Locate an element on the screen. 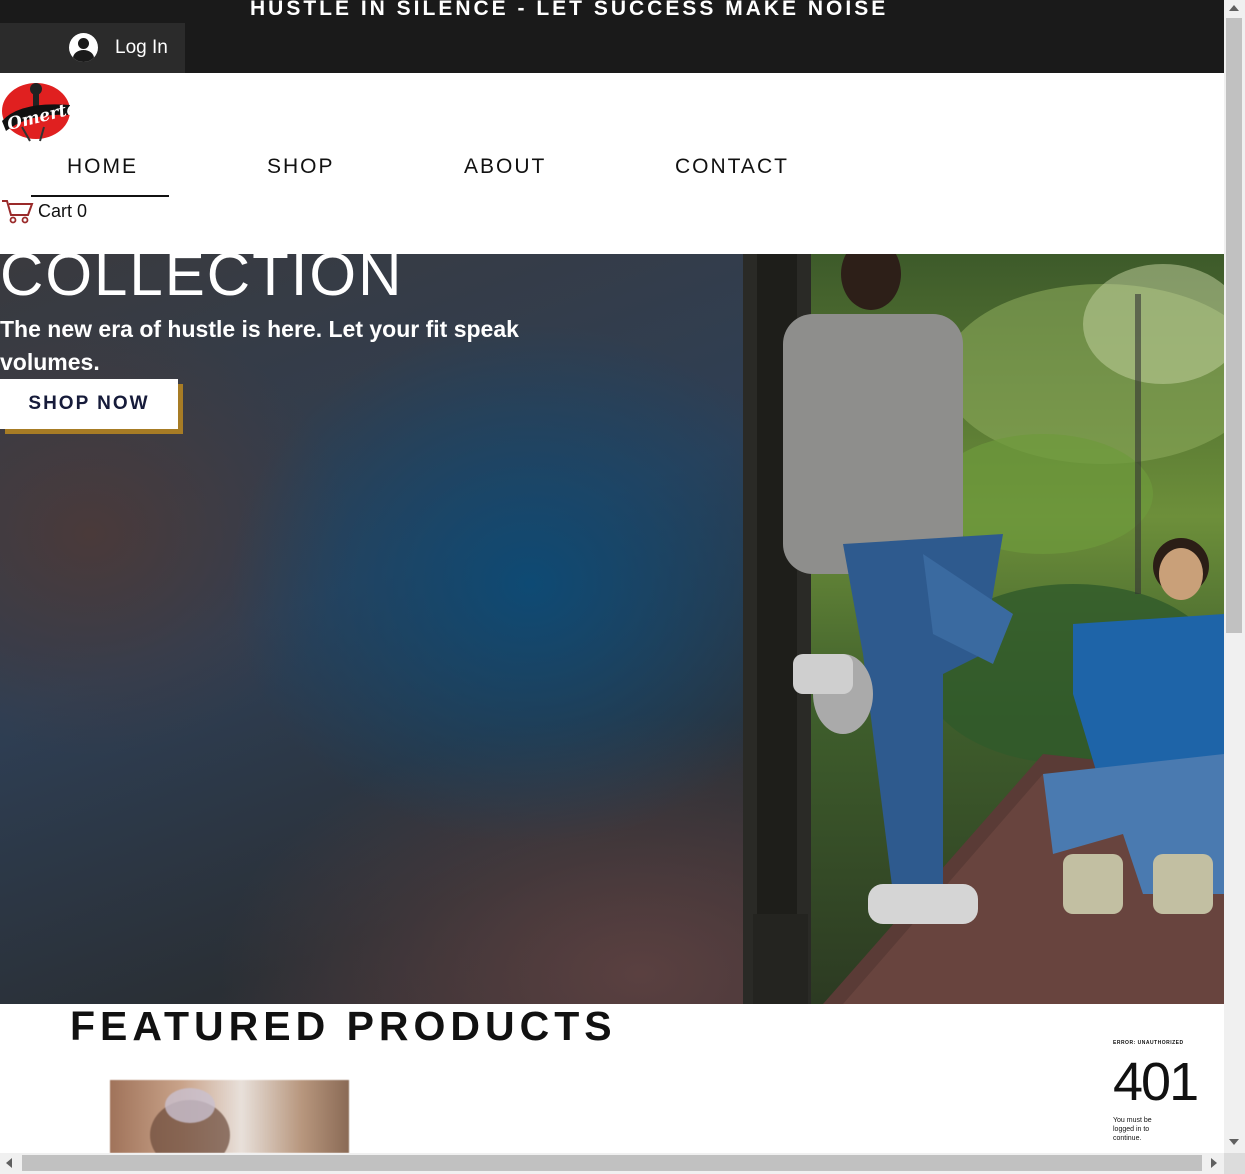 The image size is (1245, 1174). cart-label: Cart 0 is located at coordinates (63, 210).